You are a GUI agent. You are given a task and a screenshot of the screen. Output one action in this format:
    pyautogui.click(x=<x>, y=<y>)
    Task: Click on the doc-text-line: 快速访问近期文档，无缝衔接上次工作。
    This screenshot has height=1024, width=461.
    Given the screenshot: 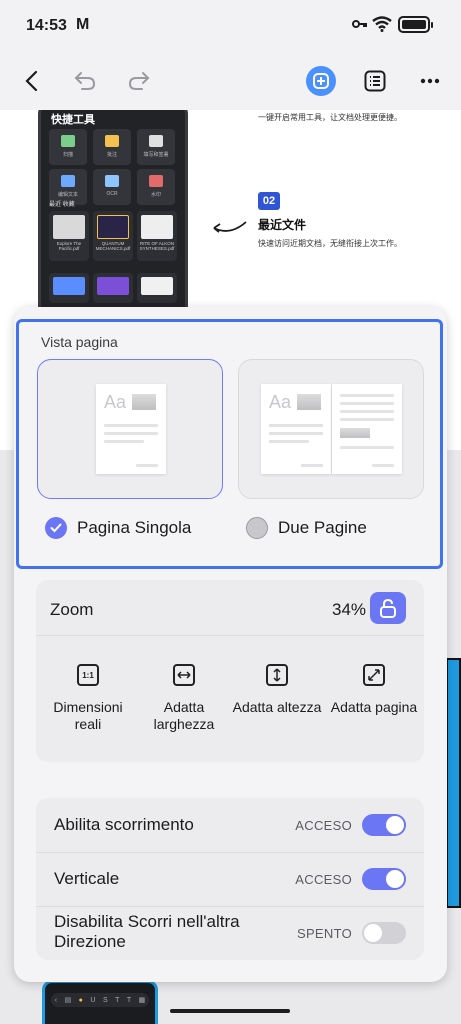 What is the action you would take?
    pyautogui.click(x=330, y=243)
    